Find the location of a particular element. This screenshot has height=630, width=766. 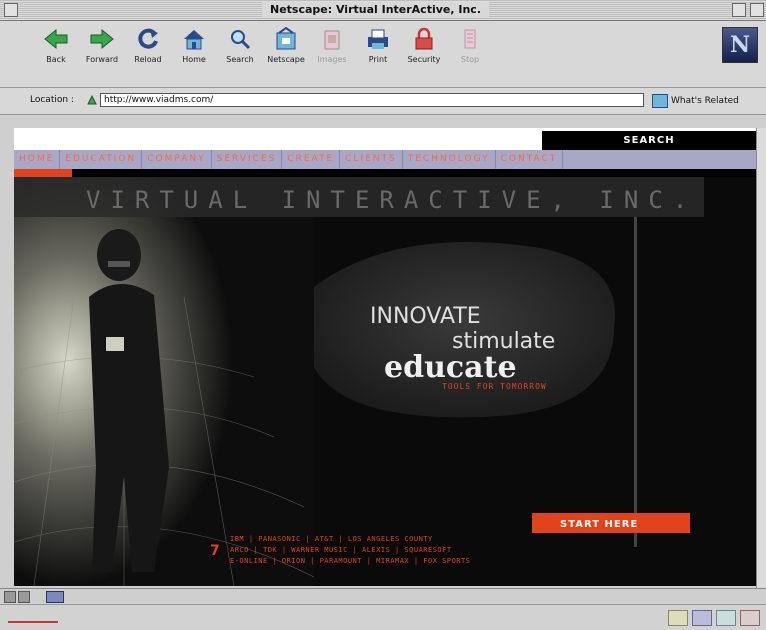

nav-home: HOME is located at coordinates (37, 159).